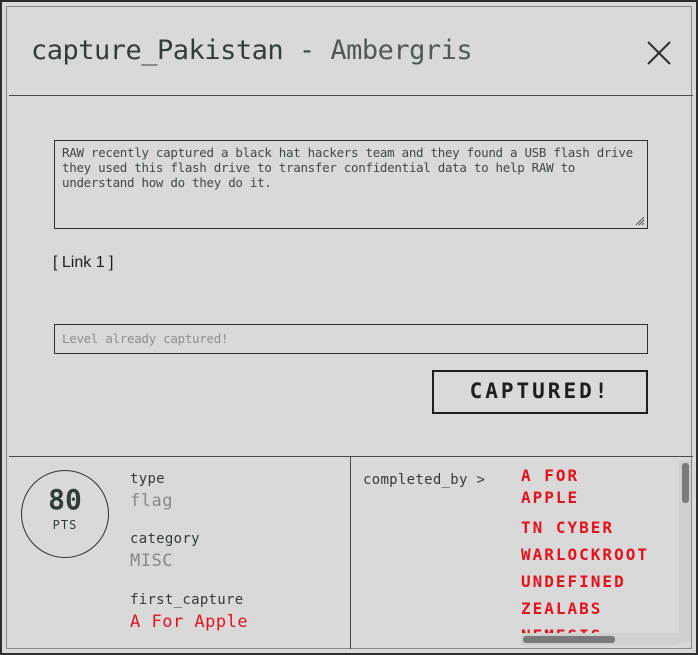  I want to click on completed-team: NEMESIS, so click(600, 627).